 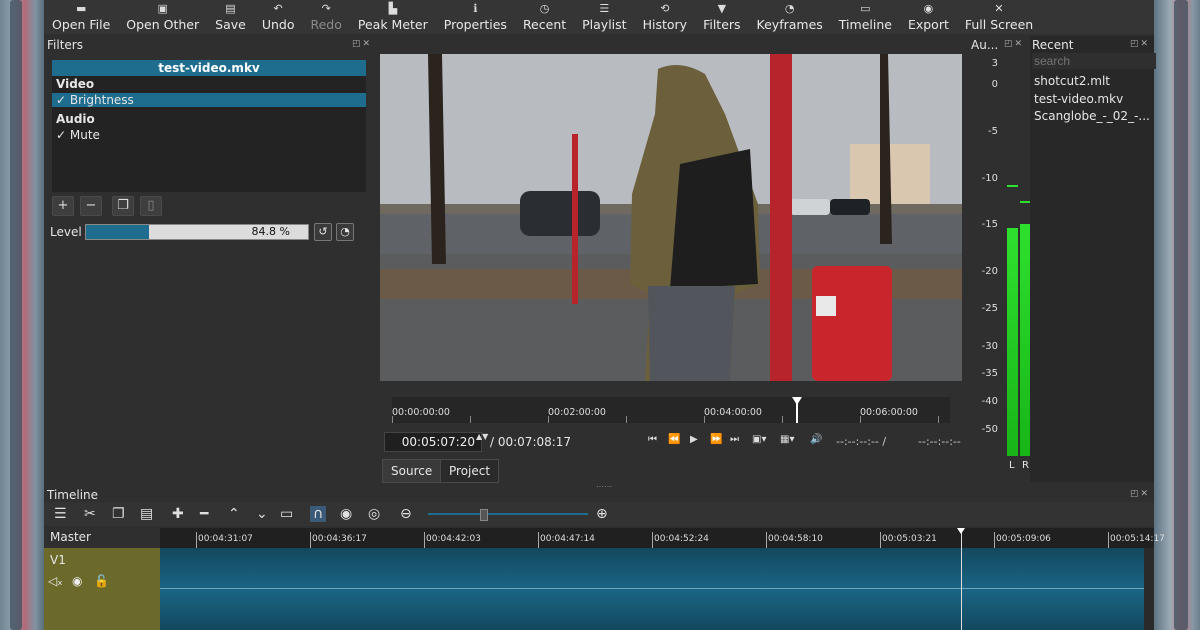 What do you see at coordinates (1012, 465) in the screenshot?
I see `left-channel-label: L` at bounding box center [1012, 465].